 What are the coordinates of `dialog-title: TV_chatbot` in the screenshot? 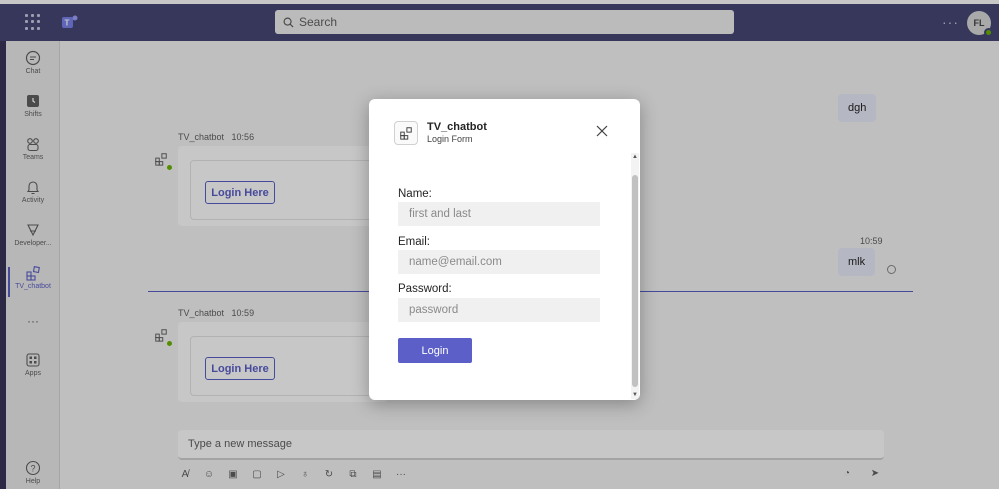 It's located at (457, 127).